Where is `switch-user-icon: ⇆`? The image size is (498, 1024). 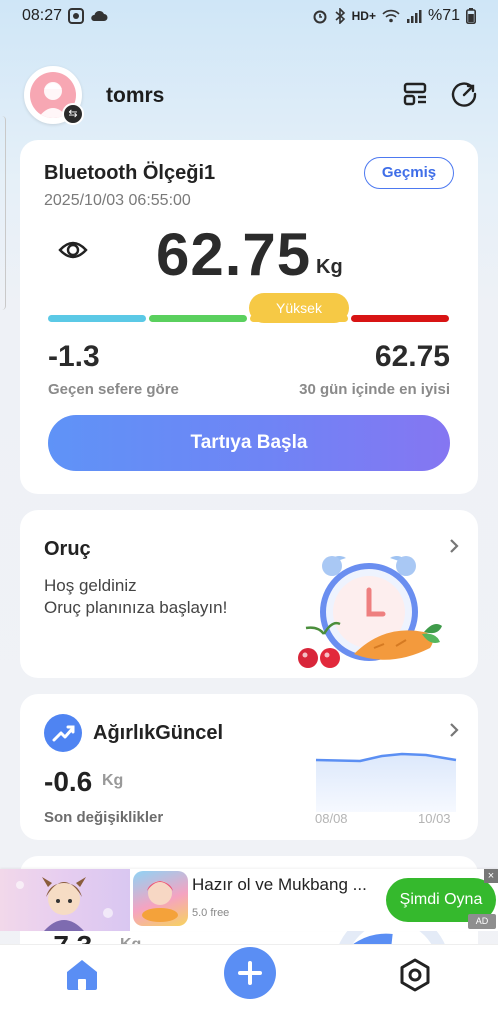 switch-user-icon: ⇆ is located at coordinates (73, 114).